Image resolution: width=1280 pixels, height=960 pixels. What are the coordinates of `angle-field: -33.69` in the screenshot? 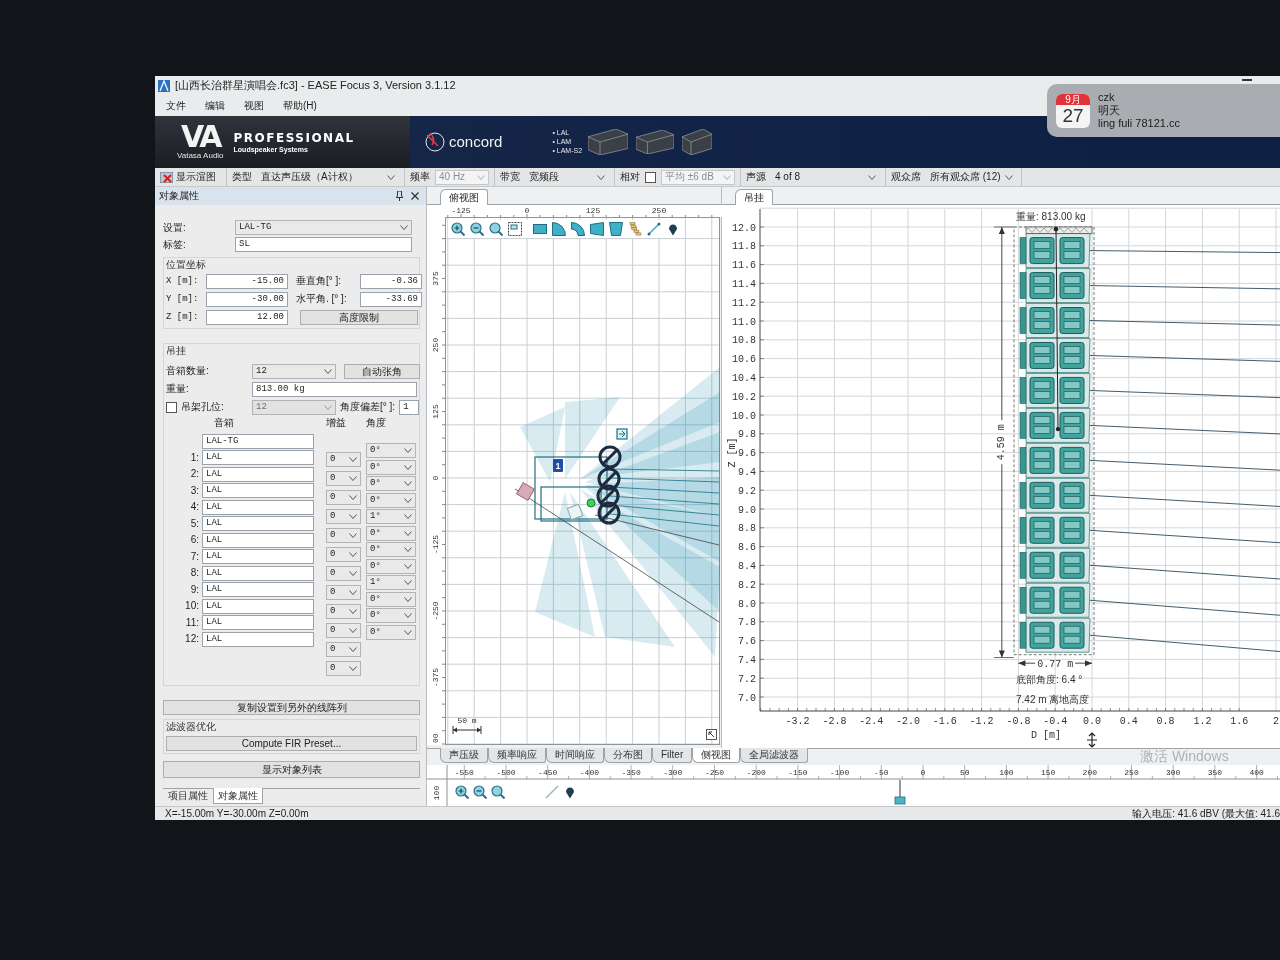 It's located at (391, 299).